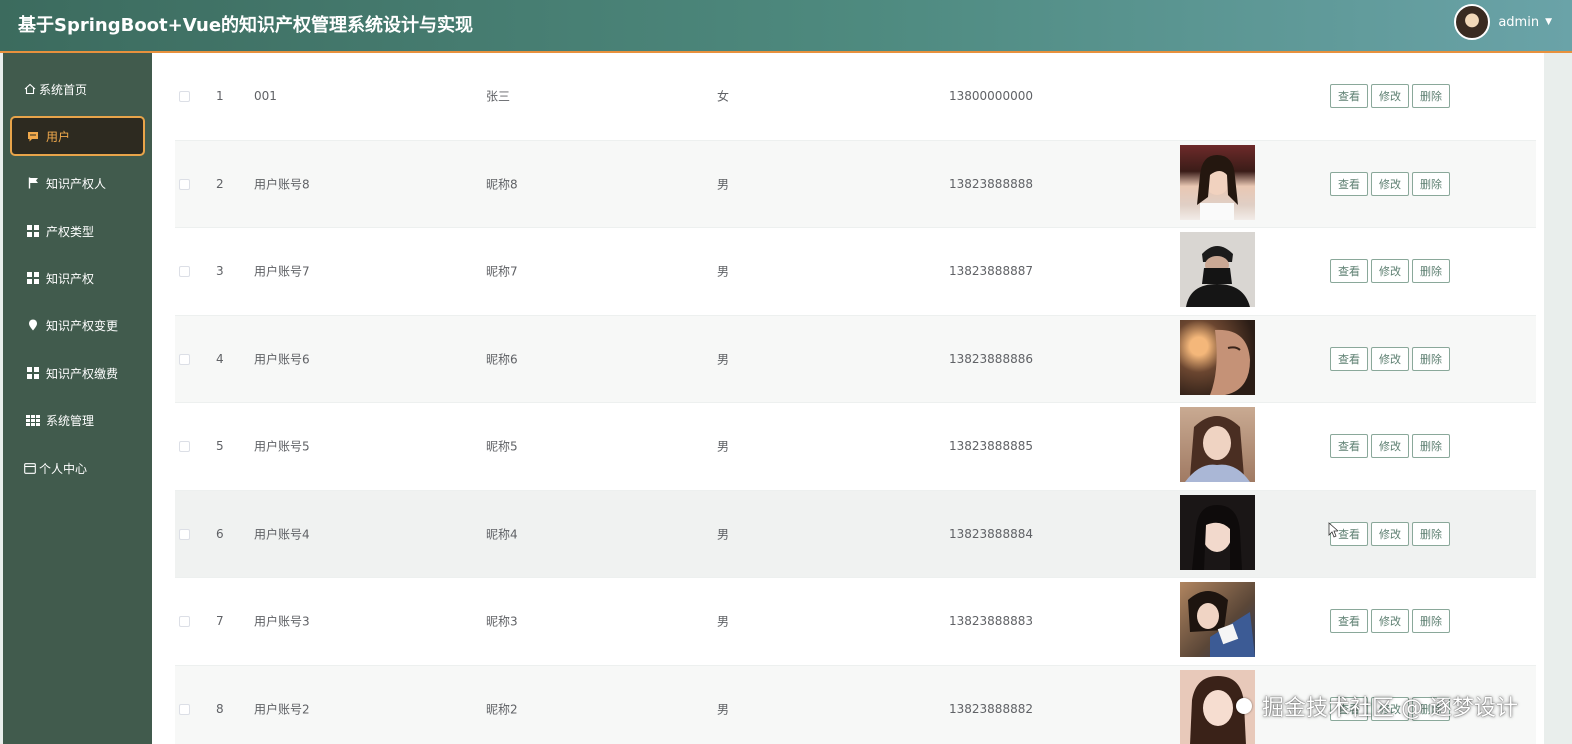 This screenshot has width=1572, height=744. I want to click on sidebar-item-right-type: 产权类型, so click(77, 231).